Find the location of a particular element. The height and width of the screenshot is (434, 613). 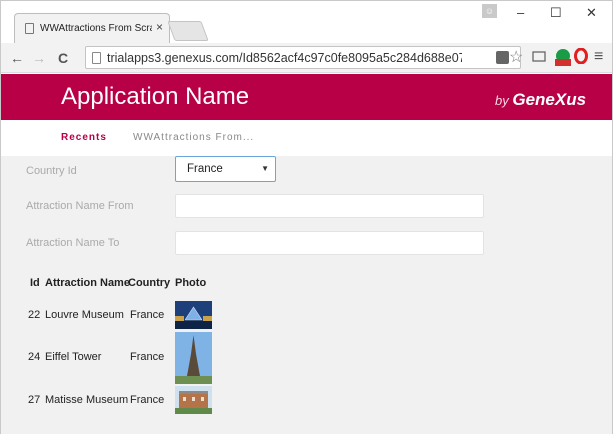

maximize-button: ☐ is located at coordinates (556, 13).